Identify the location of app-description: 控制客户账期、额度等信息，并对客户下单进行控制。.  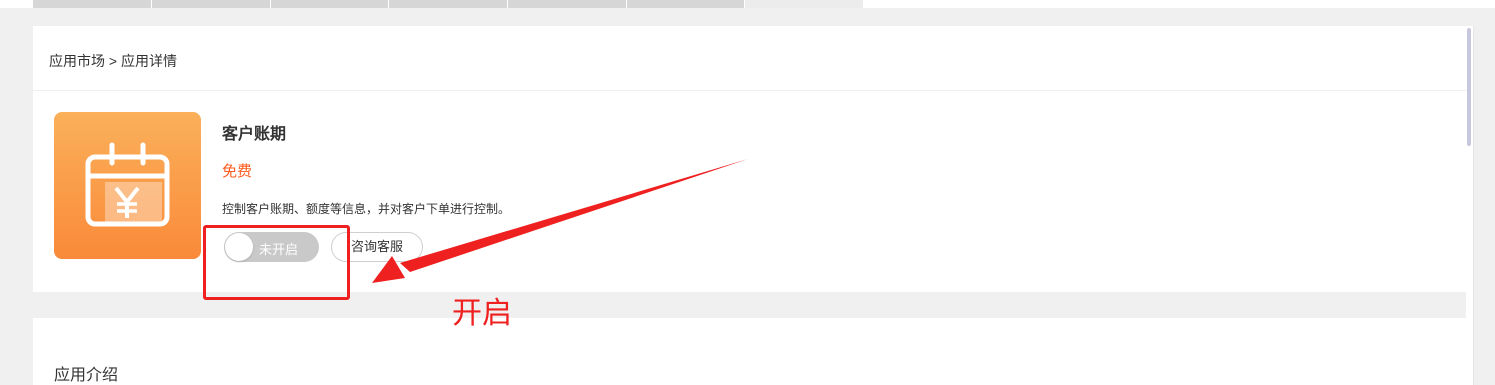
(366, 209).